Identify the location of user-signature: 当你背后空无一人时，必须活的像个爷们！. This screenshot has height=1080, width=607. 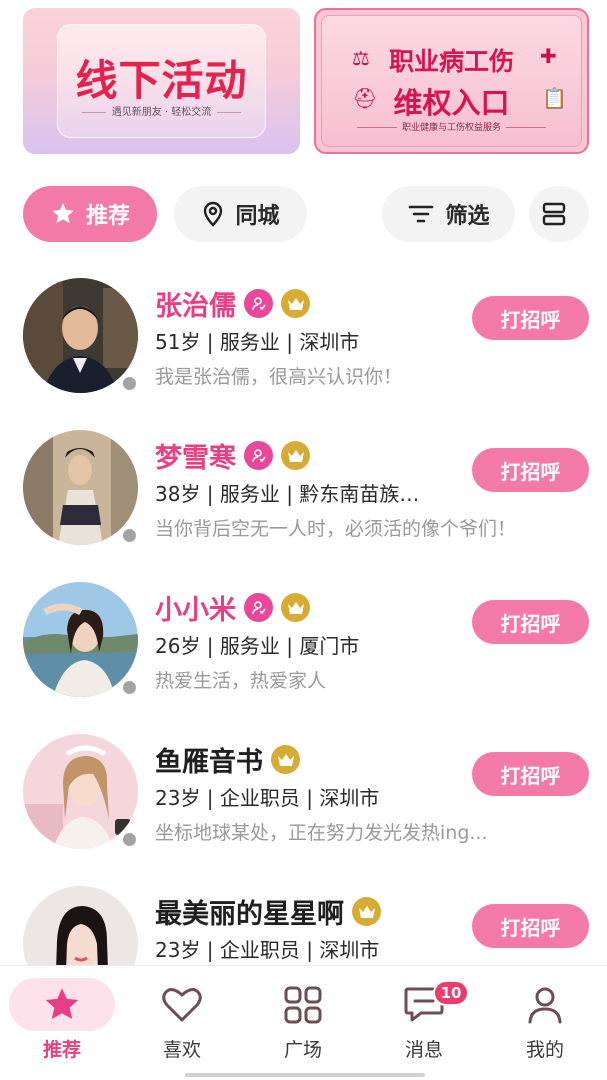
(336, 529).